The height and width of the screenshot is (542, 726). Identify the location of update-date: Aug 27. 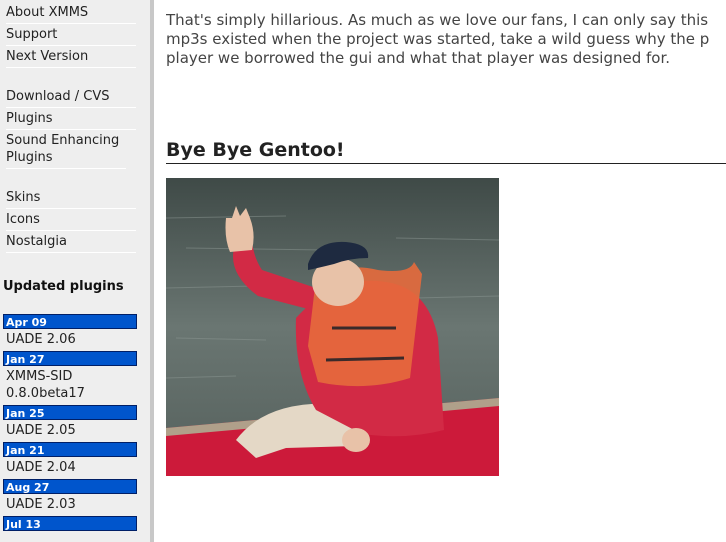
(70, 486).